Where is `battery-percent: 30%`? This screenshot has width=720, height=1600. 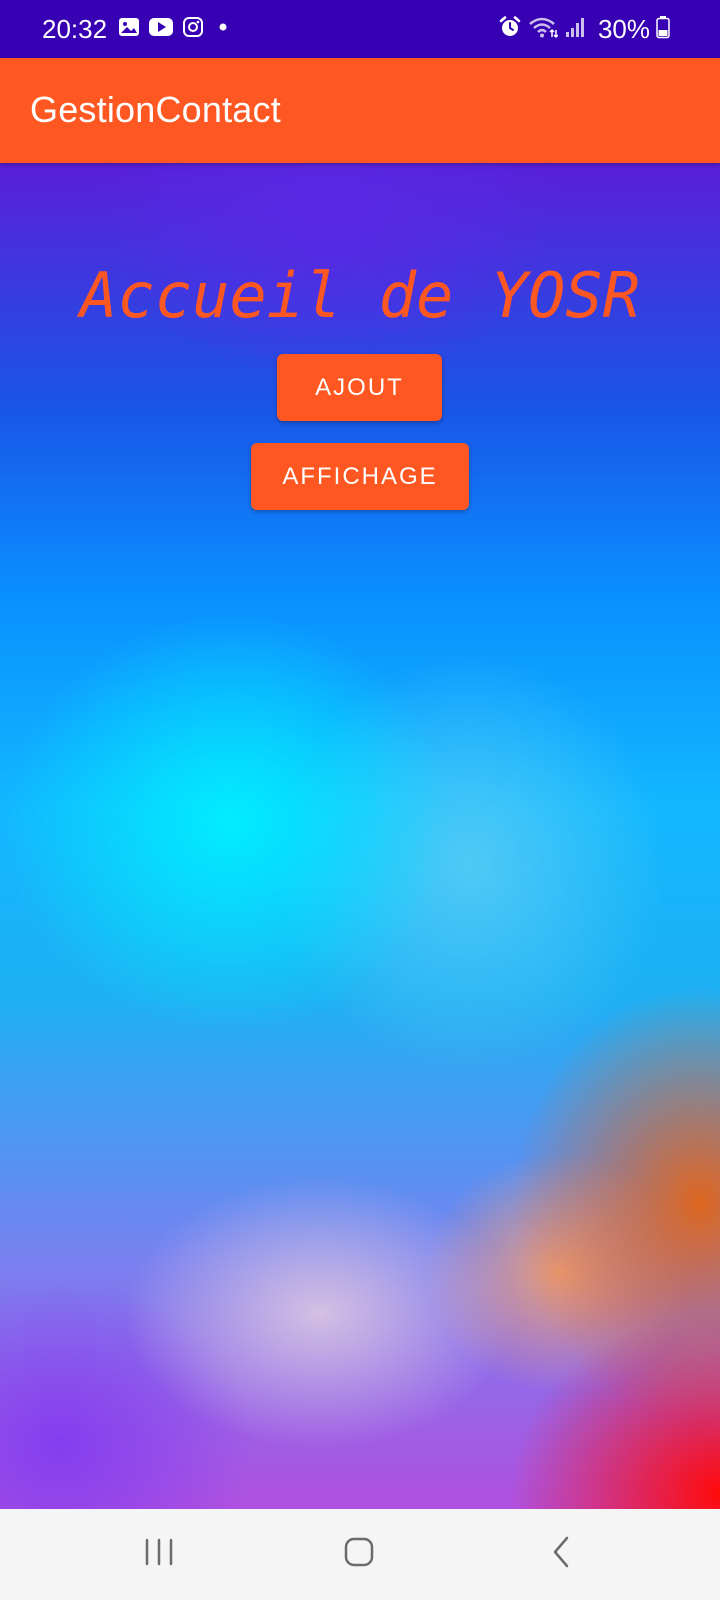 battery-percent: 30% is located at coordinates (623, 29).